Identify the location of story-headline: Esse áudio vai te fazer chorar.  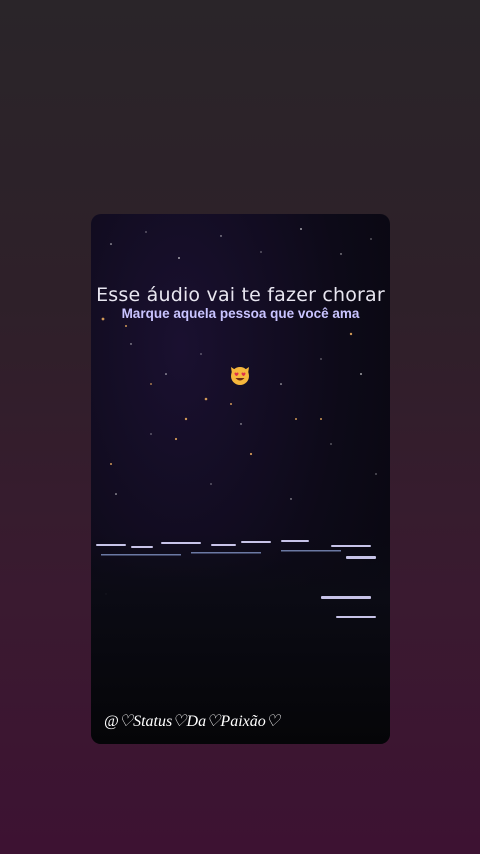
(240, 295).